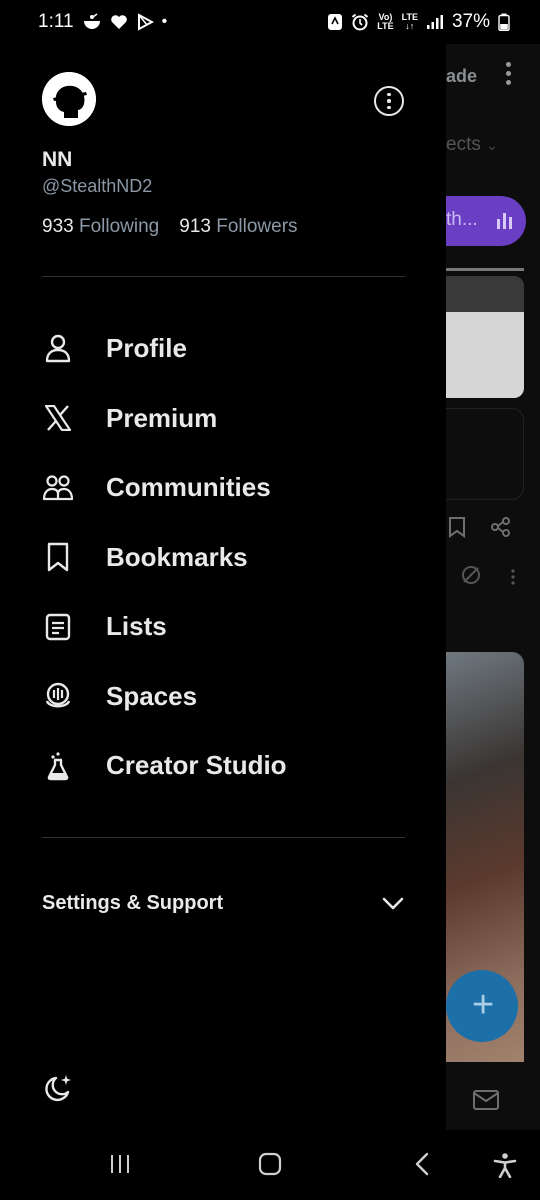 The height and width of the screenshot is (1200, 540). What do you see at coordinates (504, 221) in the screenshot?
I see `audio-bars-icon` at bounding box center [504, 221].